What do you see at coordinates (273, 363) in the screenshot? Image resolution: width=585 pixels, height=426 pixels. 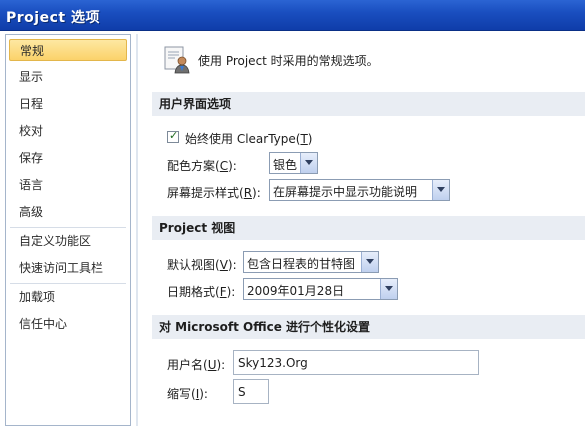 I see `username-value: Sky123.Org` at bounding box center [273, 363].